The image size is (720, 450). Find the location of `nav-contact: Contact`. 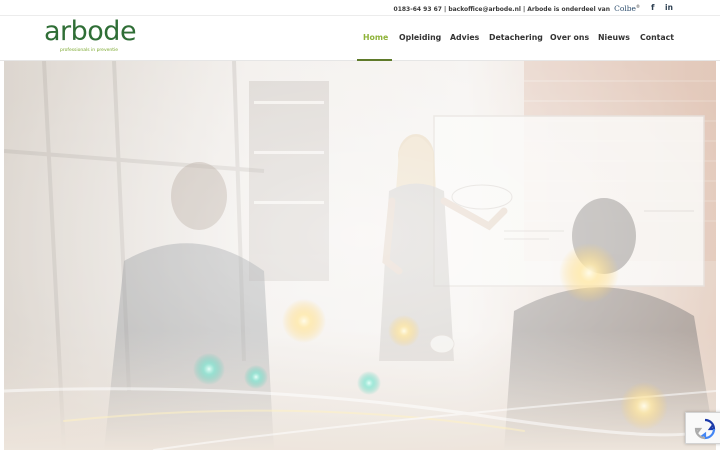

nav-contact: Contact is located at coordinates (657, 37).